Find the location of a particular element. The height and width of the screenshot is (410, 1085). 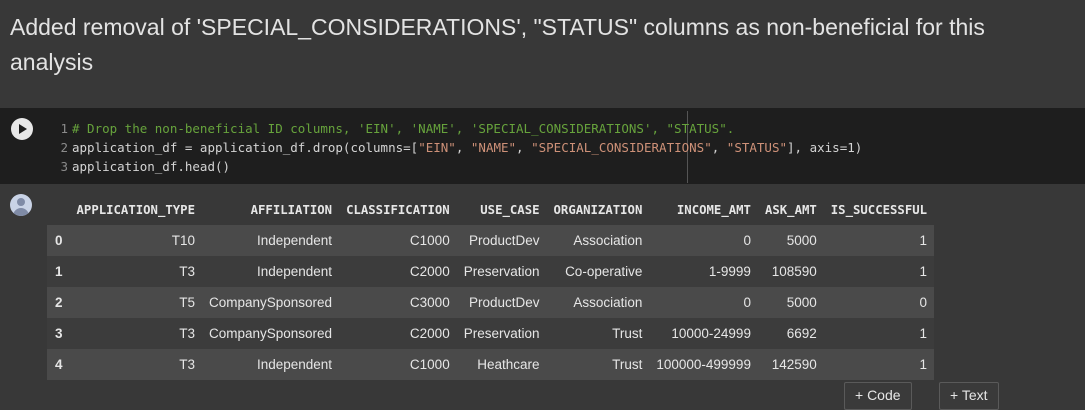

row-index: 3 is located at coordinates (58, 333).